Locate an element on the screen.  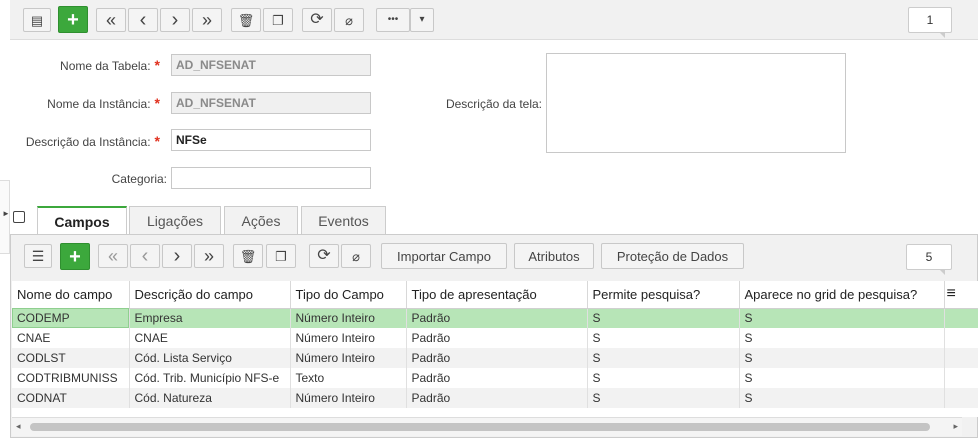
cell: Cód. Lista Serviço is located at coordinates (210, 358).